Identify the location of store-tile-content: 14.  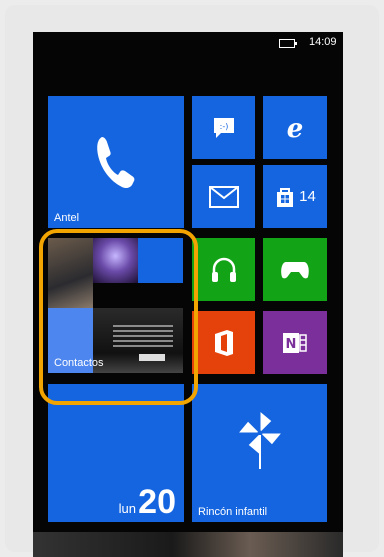
(295, 196).